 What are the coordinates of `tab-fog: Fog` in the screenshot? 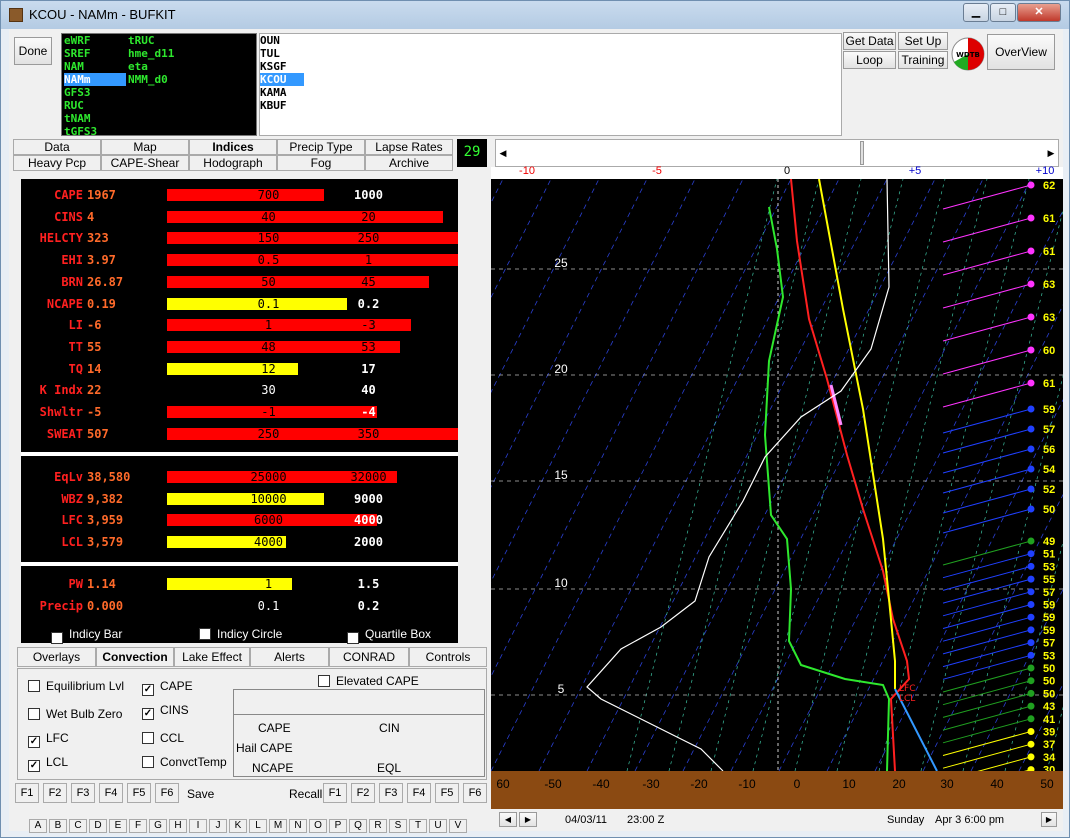 It's located at (321, 163).